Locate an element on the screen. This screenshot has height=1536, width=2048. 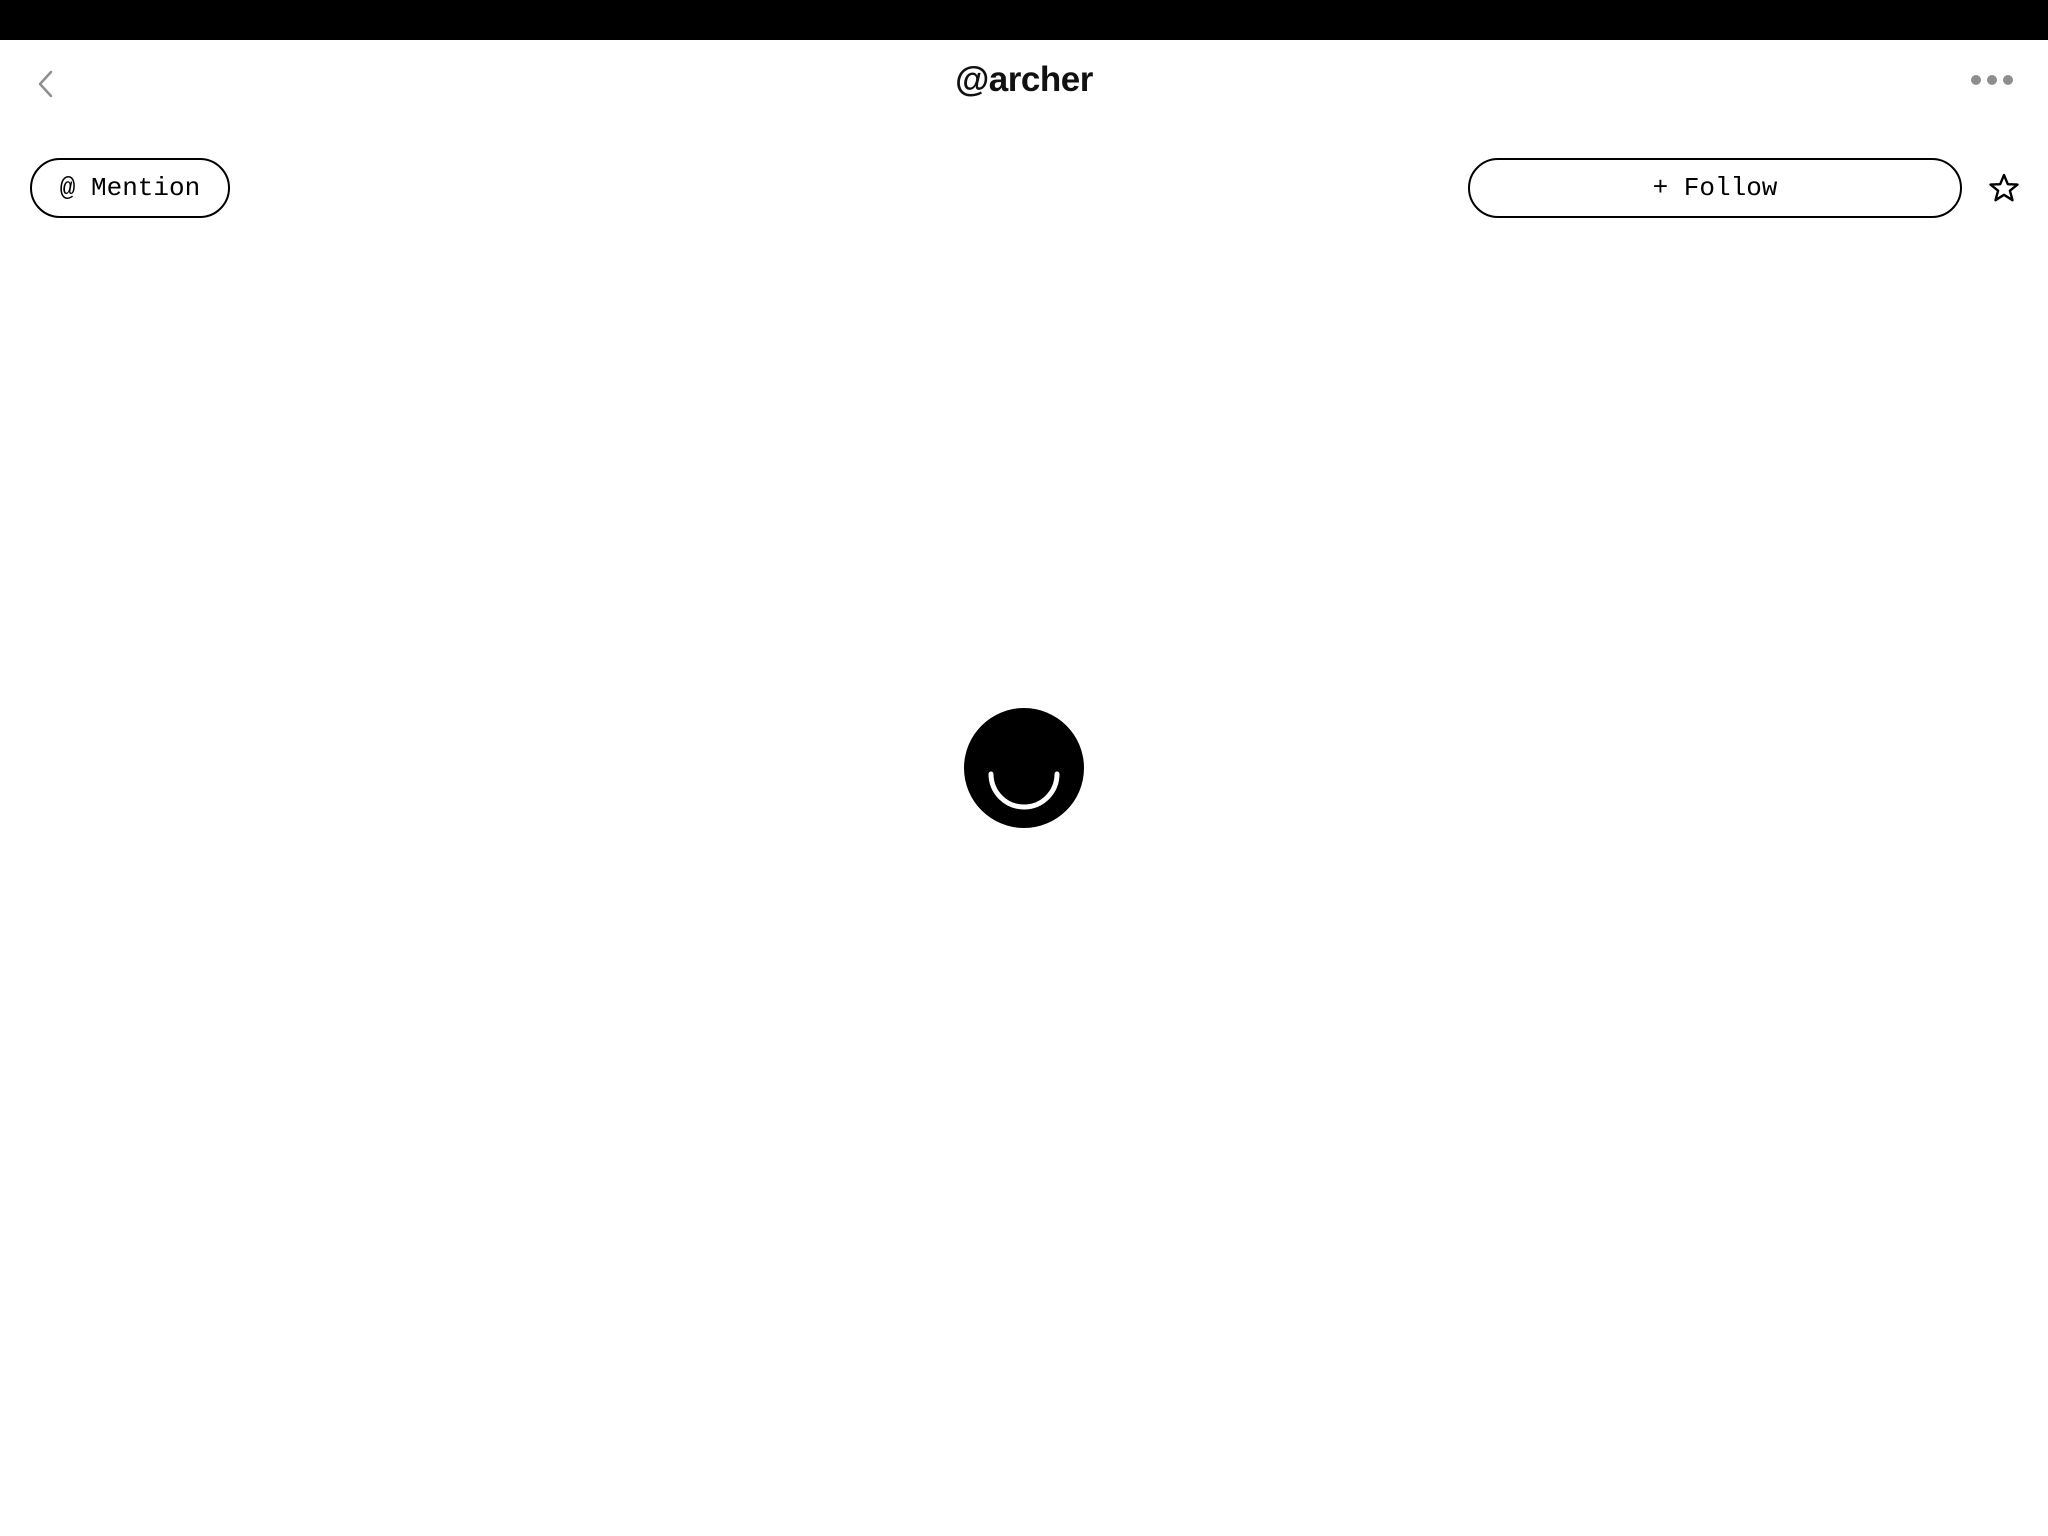
ellipsis-icon is located at coordinates (1992, 80).